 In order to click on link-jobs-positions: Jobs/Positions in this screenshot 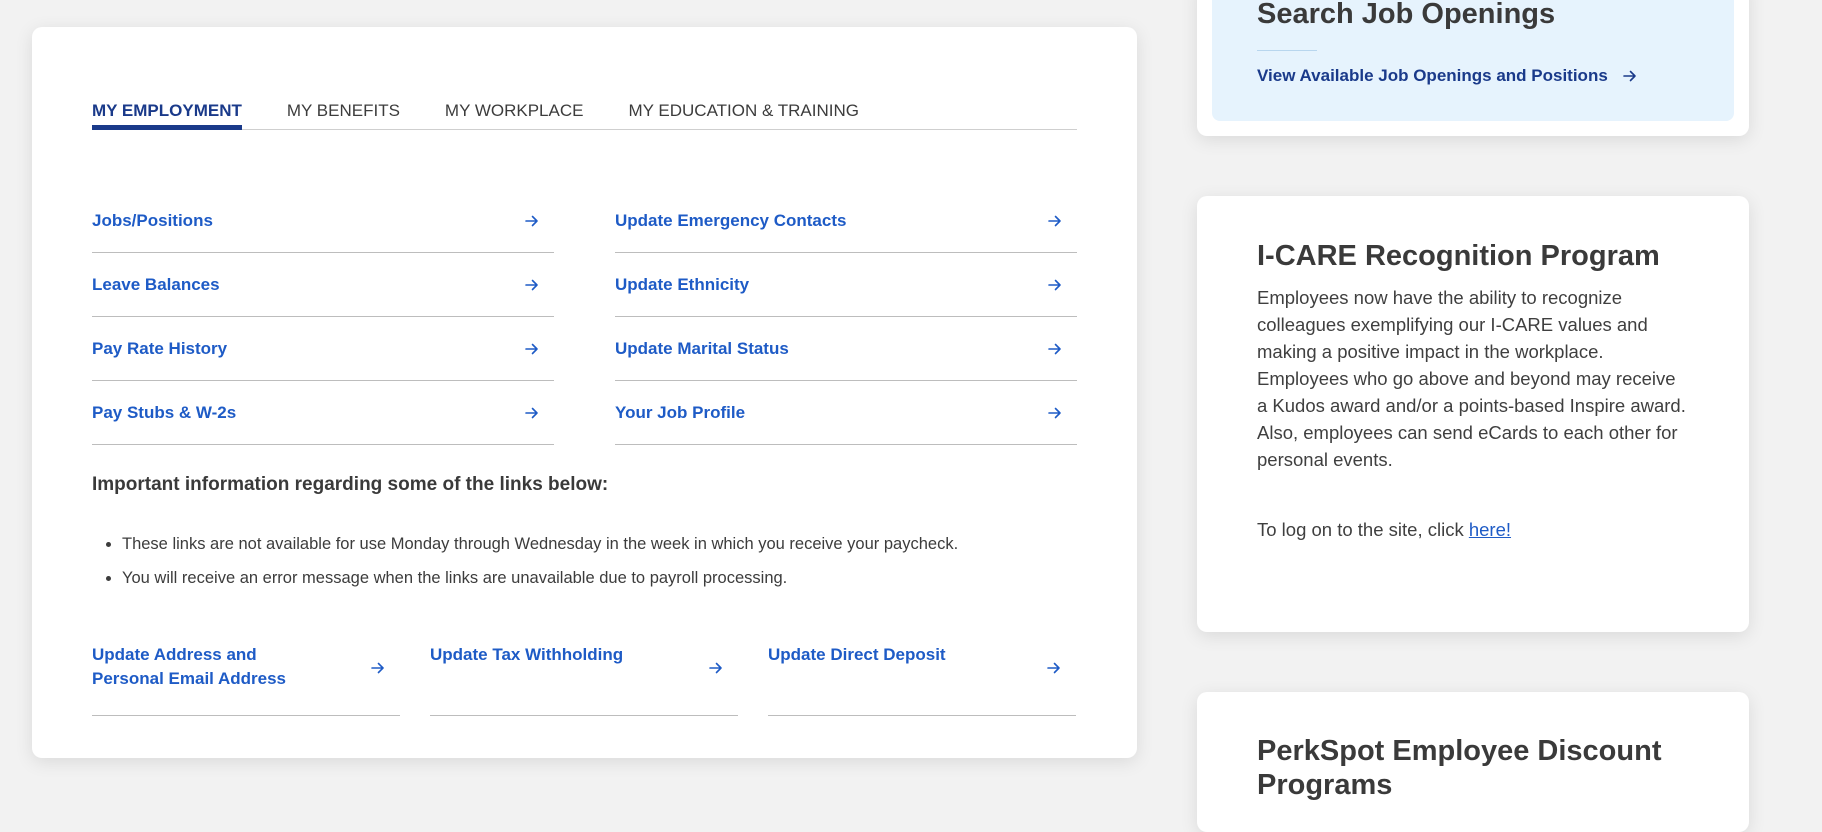, I will do `click(323, 221)`.